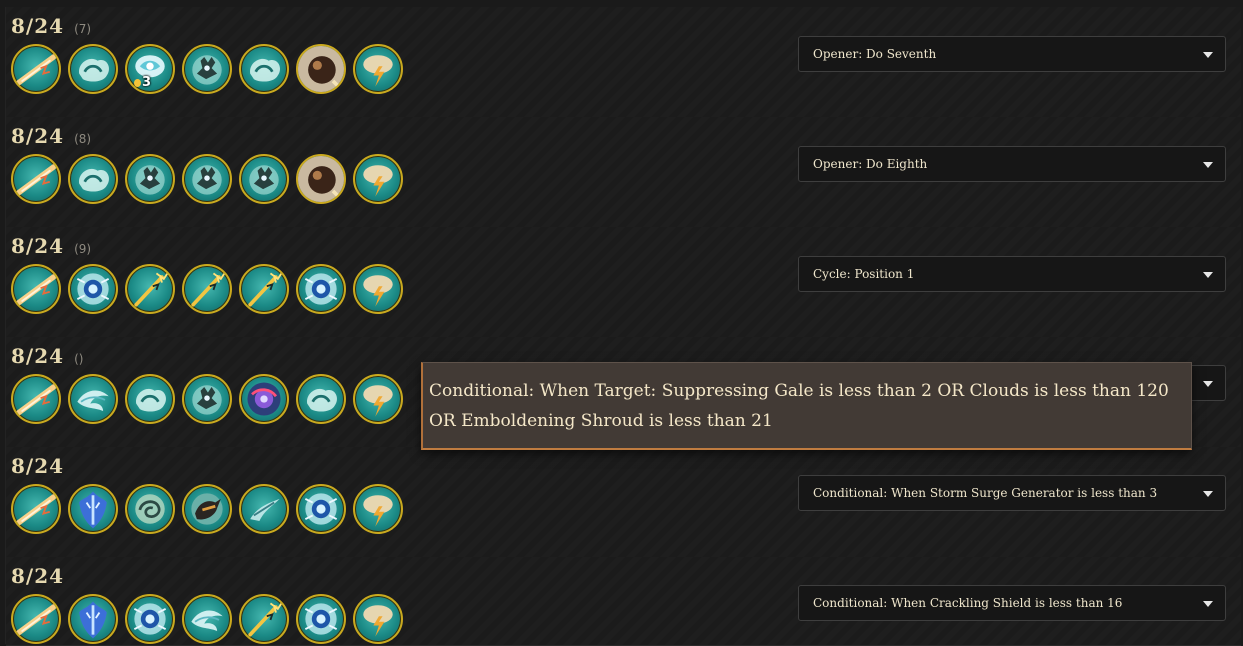 The height and width of the screenshot is (646, 1243). What do you see at coordinates (83, 249) in the screenshot?
I see `row-index: (9)` at bounding box center [83, 249].